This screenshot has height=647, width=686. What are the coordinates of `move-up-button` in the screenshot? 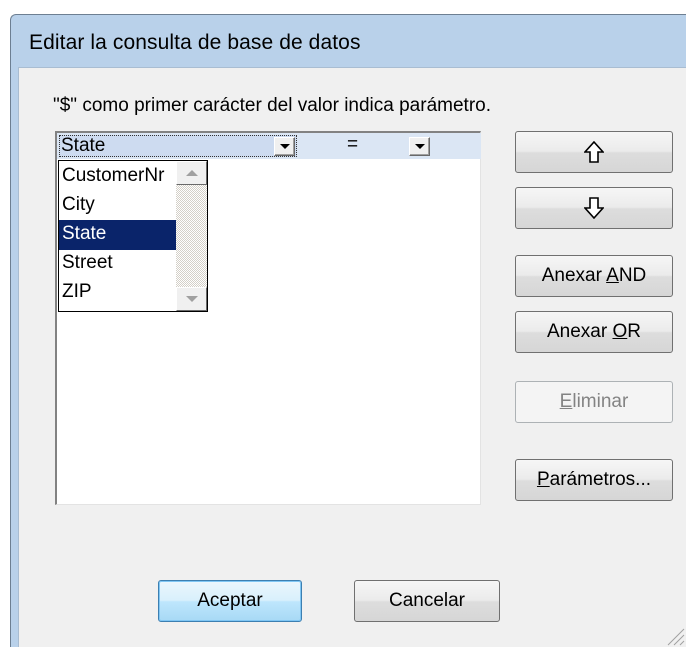 It's located at (594, 152).